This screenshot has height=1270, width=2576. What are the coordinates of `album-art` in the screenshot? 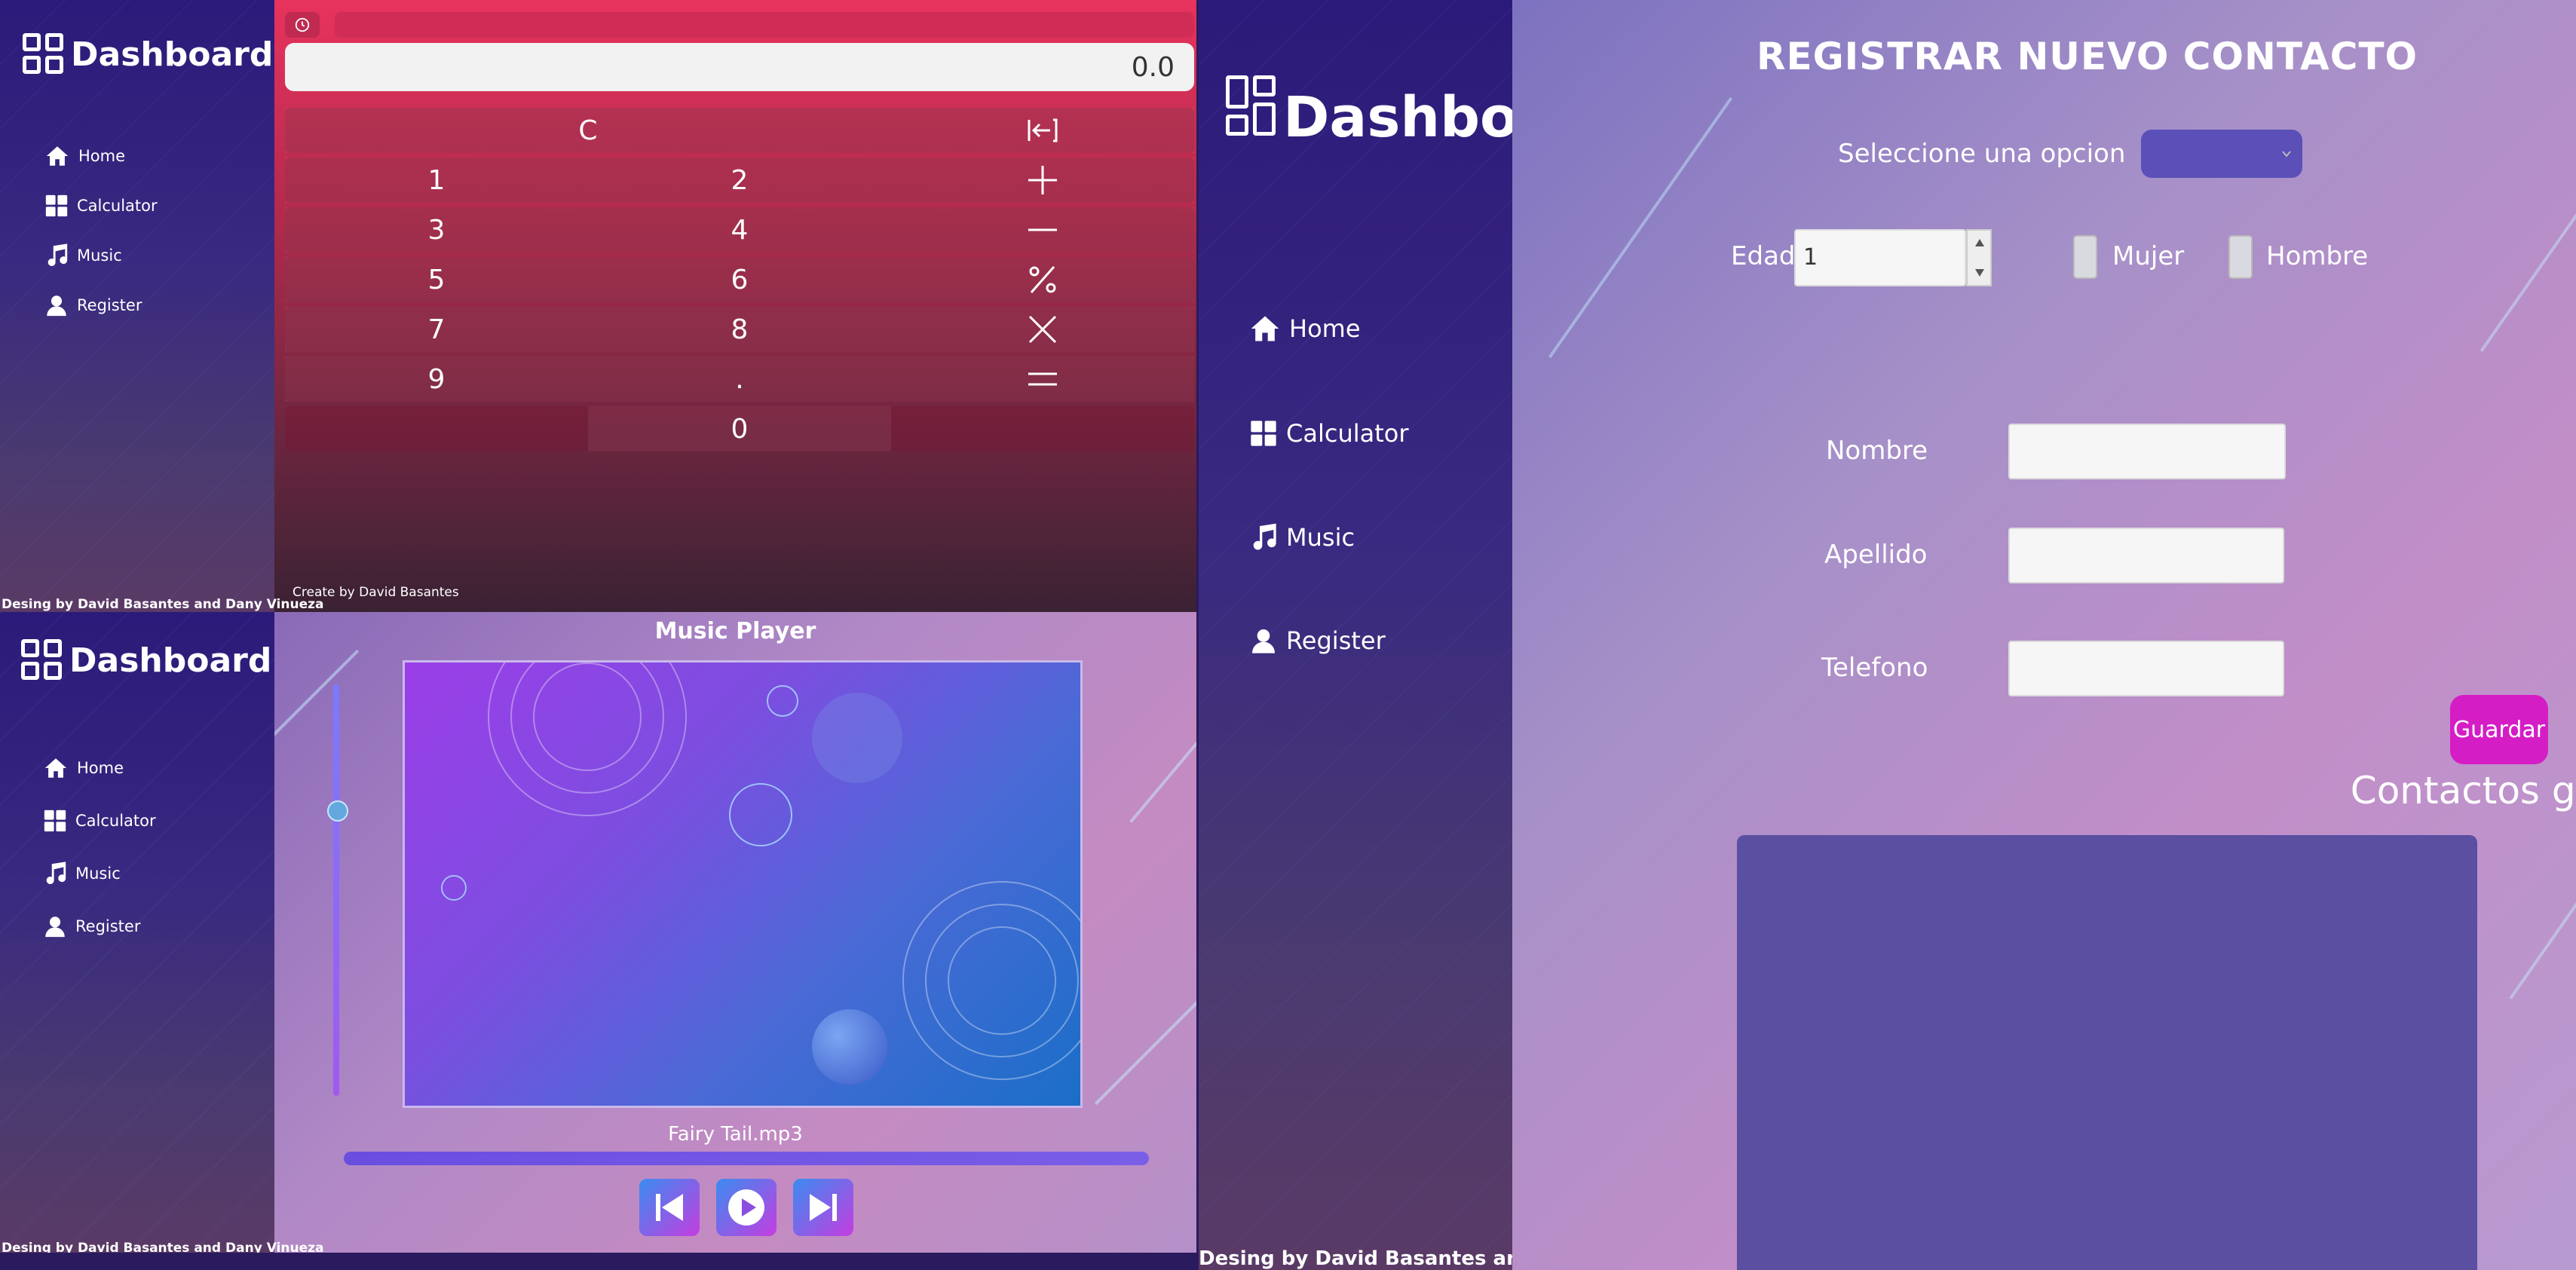 It's located at (743, 884).